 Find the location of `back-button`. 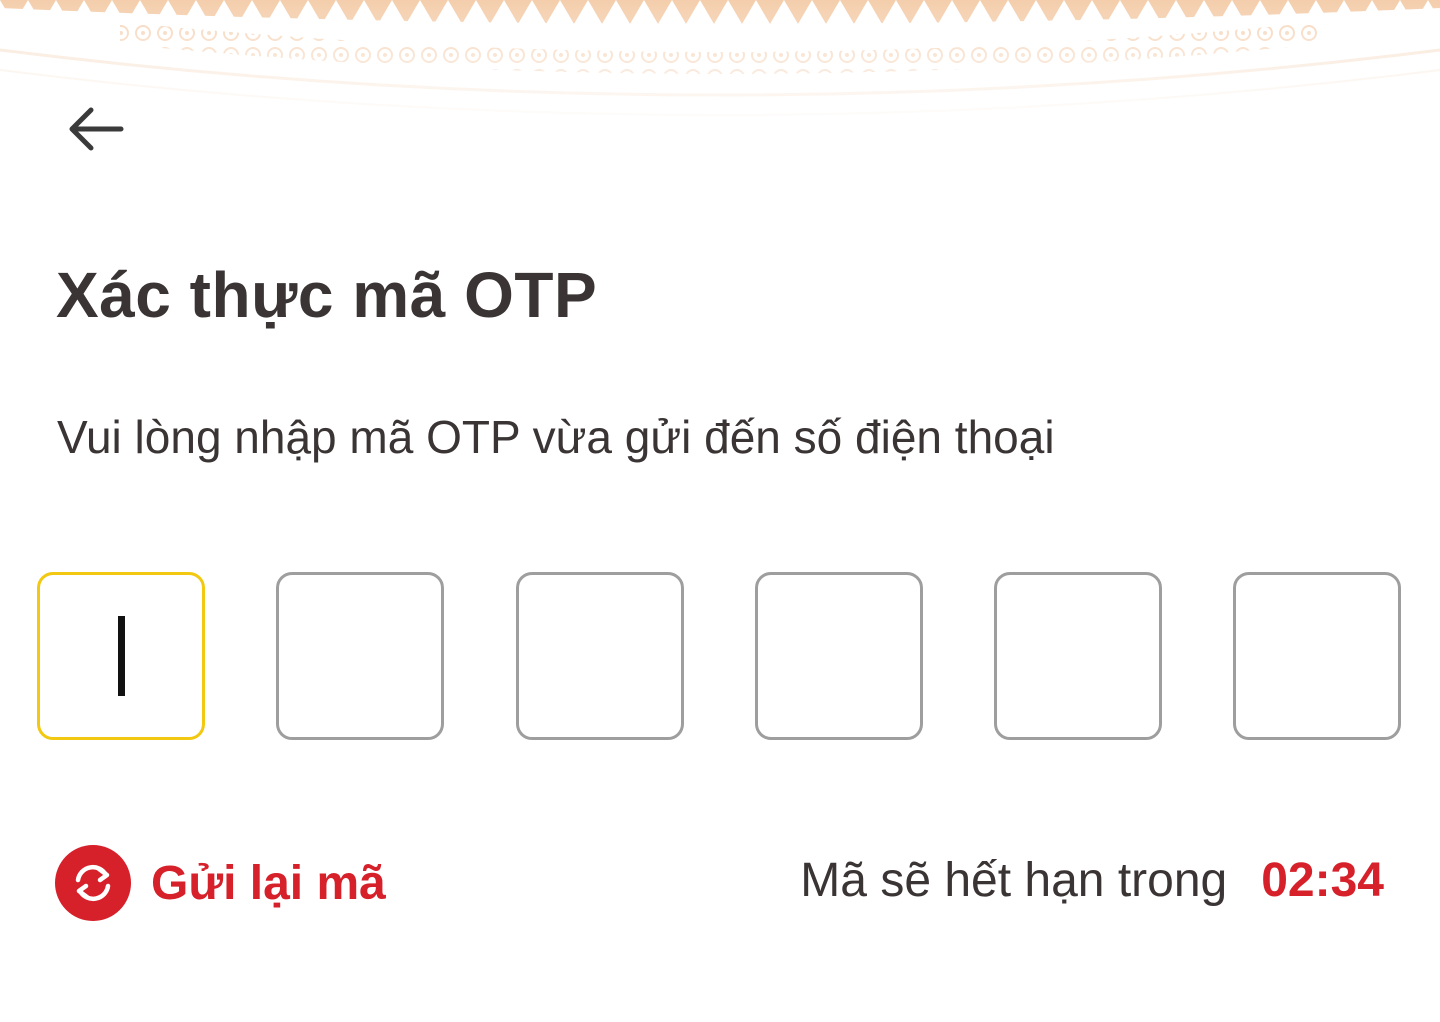

back-button is located at coordinates (96, 130).